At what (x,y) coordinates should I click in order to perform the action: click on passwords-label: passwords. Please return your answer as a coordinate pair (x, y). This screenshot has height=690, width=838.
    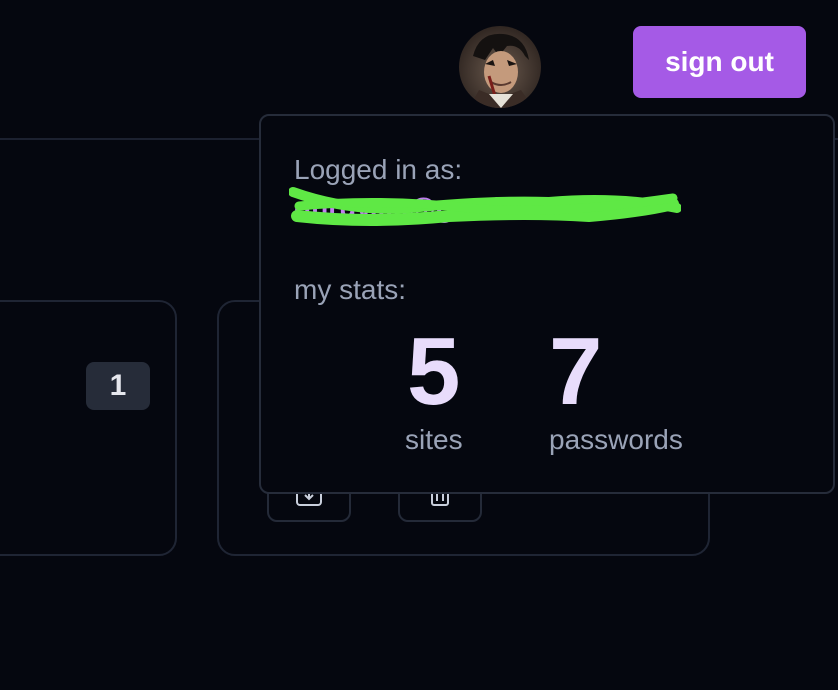
    Looking at the image, I should click on (616, 439).